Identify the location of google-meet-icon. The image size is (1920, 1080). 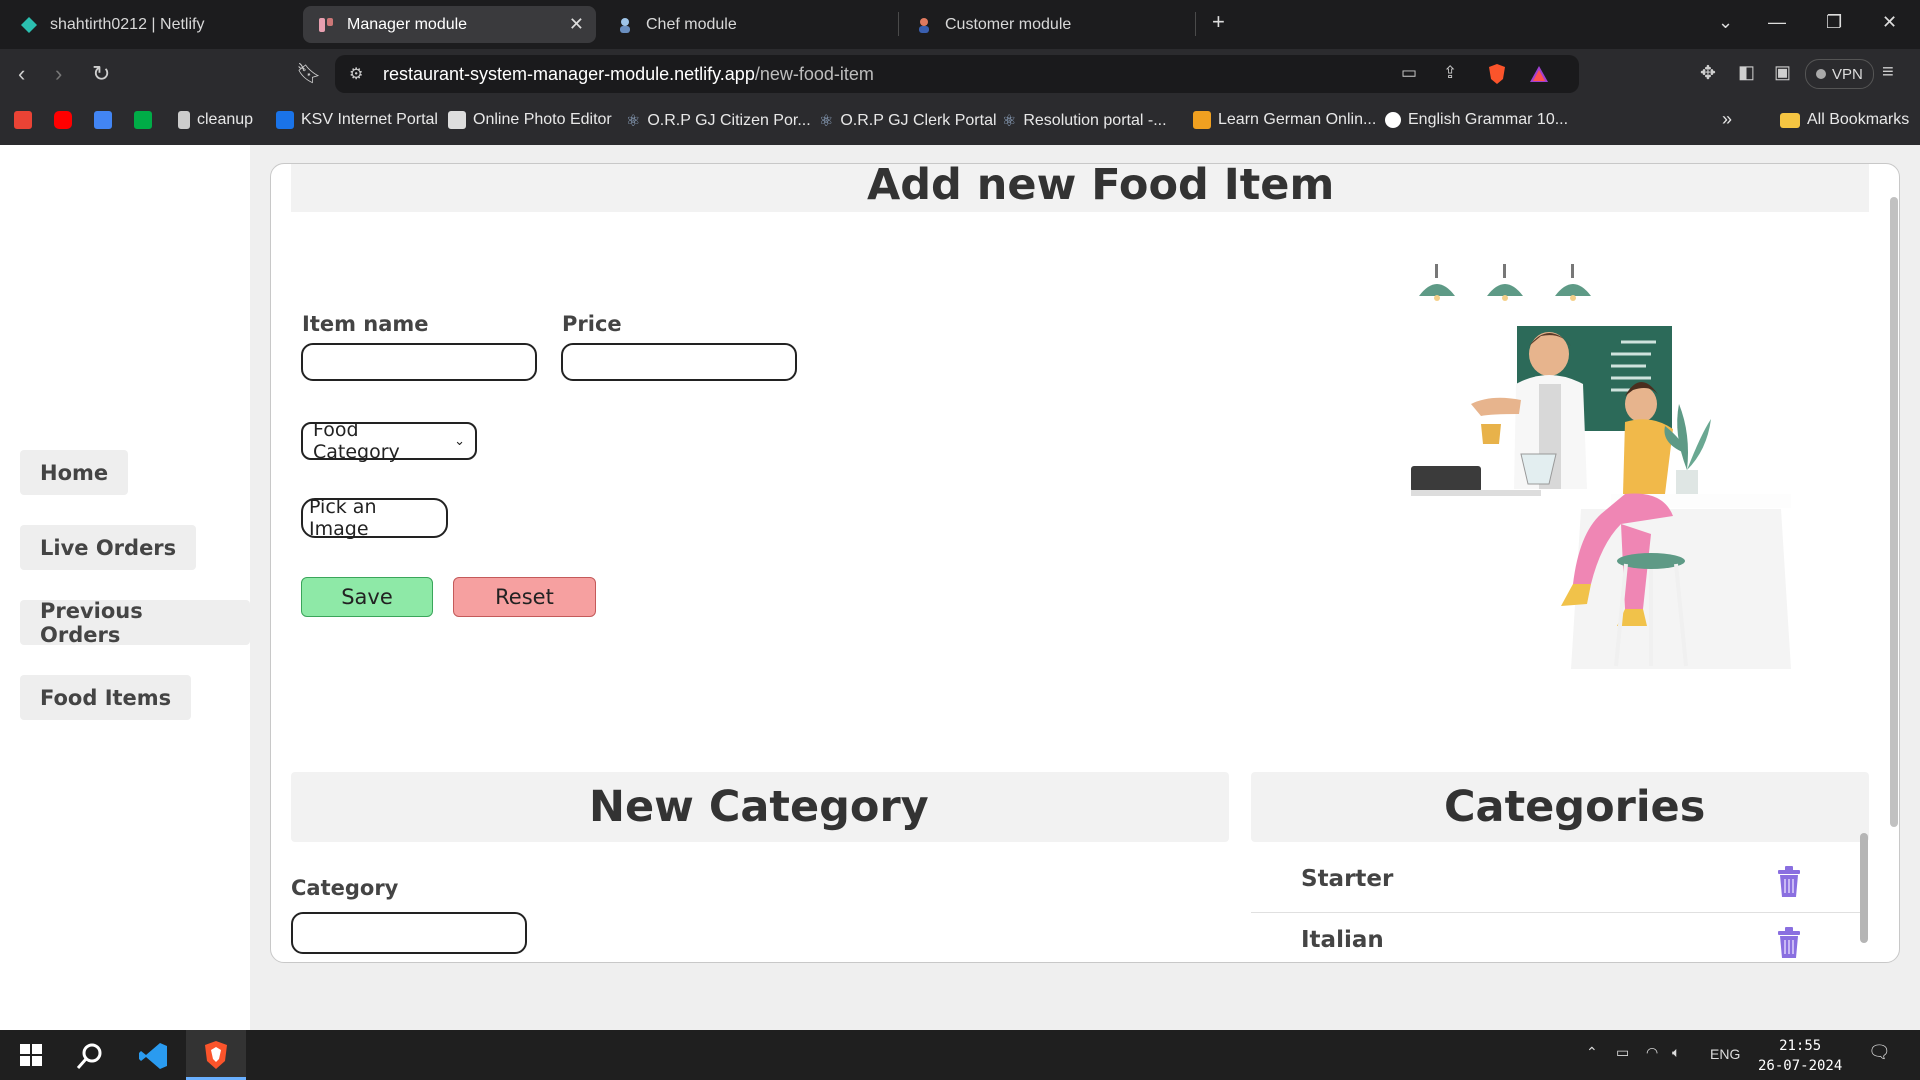
(143, 120).